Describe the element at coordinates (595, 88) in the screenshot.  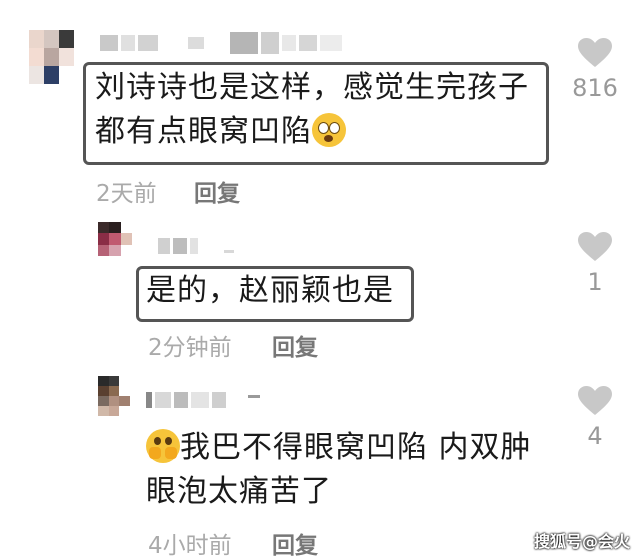
I see `like-count: 816` at that location.